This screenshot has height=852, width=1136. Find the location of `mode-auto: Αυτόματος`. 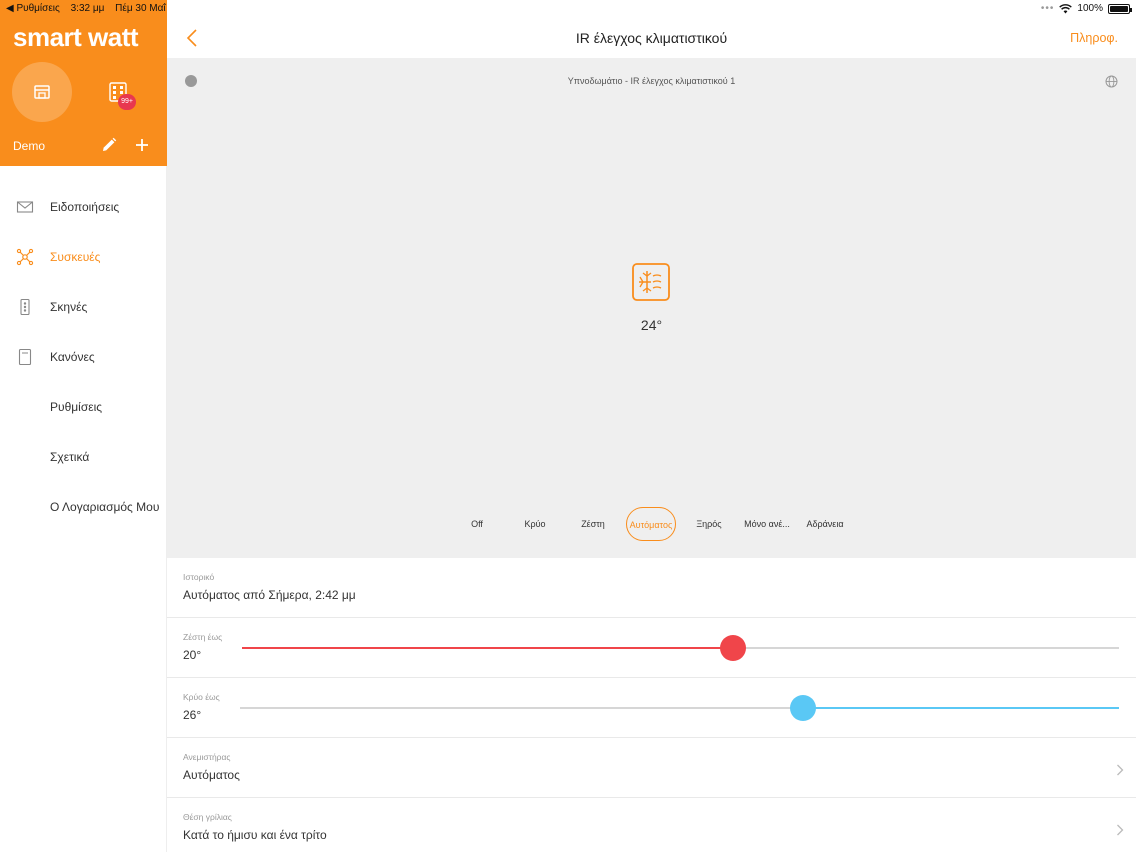

mode-auto: Αυτόματος is located at coordinates (651, 524).